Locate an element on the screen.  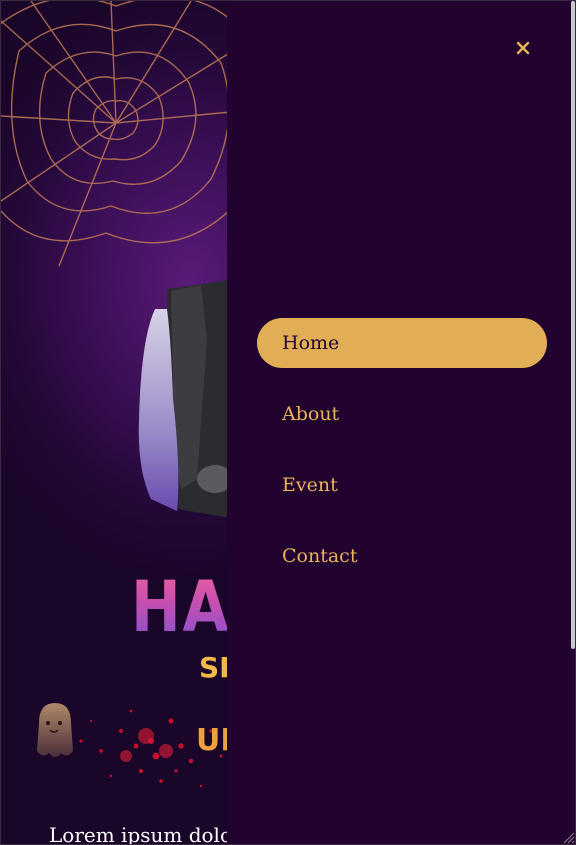
close-icon is located at coordinates (523, 48).